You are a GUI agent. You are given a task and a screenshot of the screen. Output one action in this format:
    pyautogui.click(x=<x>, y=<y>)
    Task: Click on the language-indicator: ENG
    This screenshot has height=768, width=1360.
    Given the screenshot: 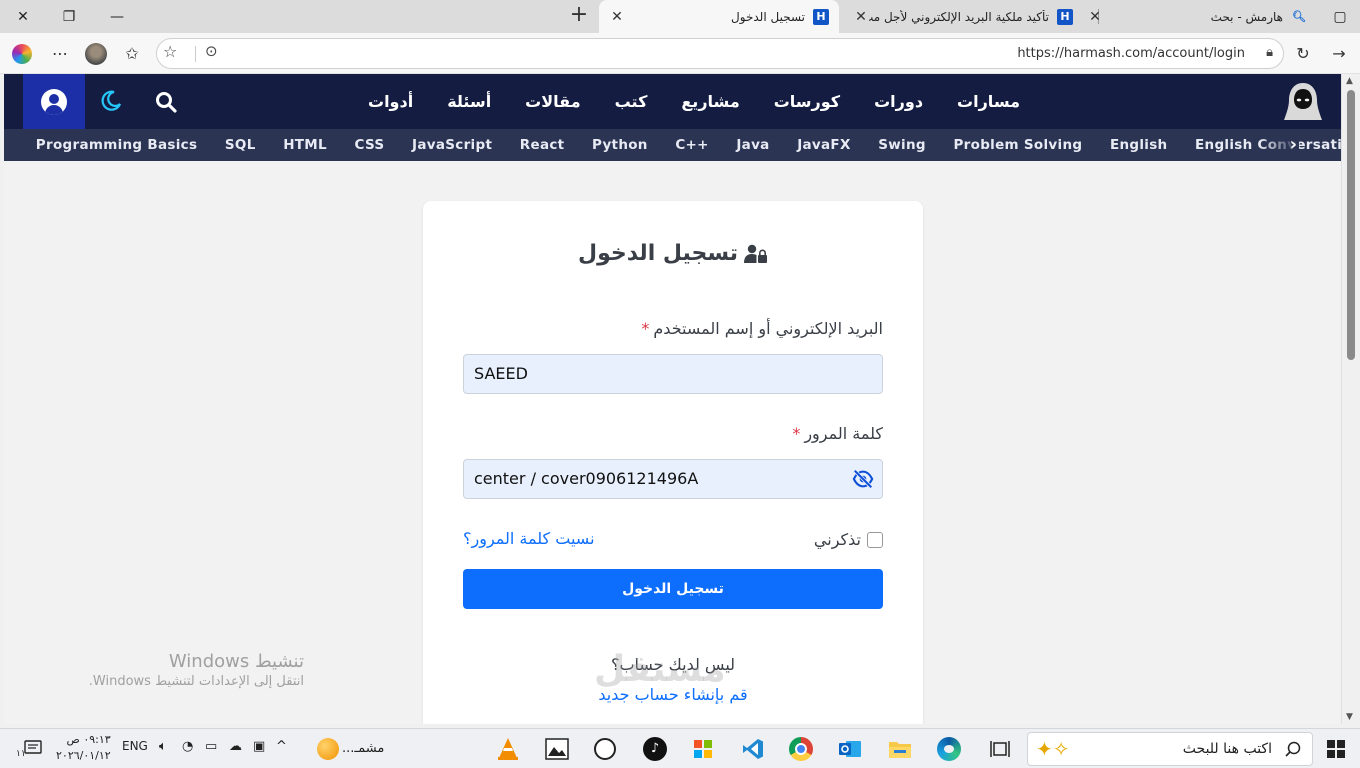 What is the action you would take?
    pyautogui.click(x=135, y=746)
    